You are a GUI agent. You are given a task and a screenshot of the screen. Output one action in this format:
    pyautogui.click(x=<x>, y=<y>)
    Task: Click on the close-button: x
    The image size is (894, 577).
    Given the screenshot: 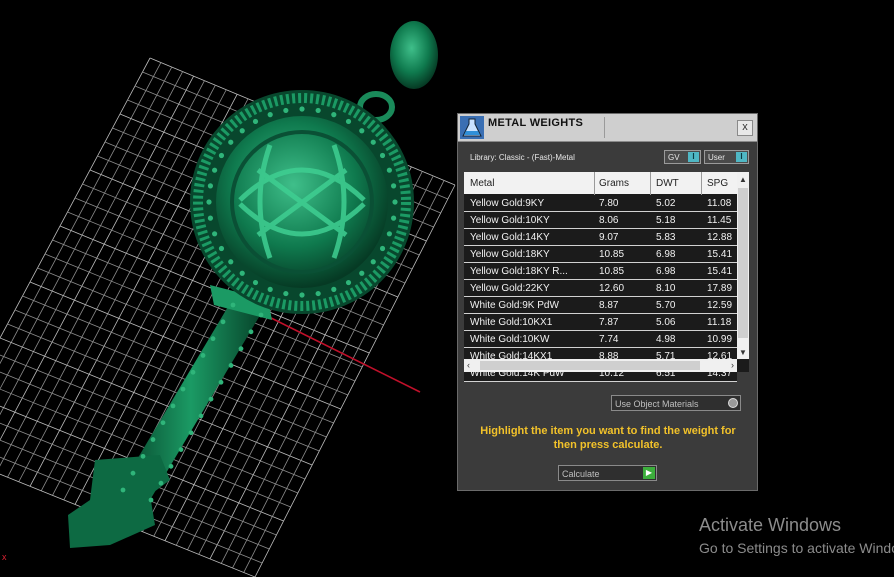 What is the action you would take?
    pyautogui.click(x=745, y=128)
    